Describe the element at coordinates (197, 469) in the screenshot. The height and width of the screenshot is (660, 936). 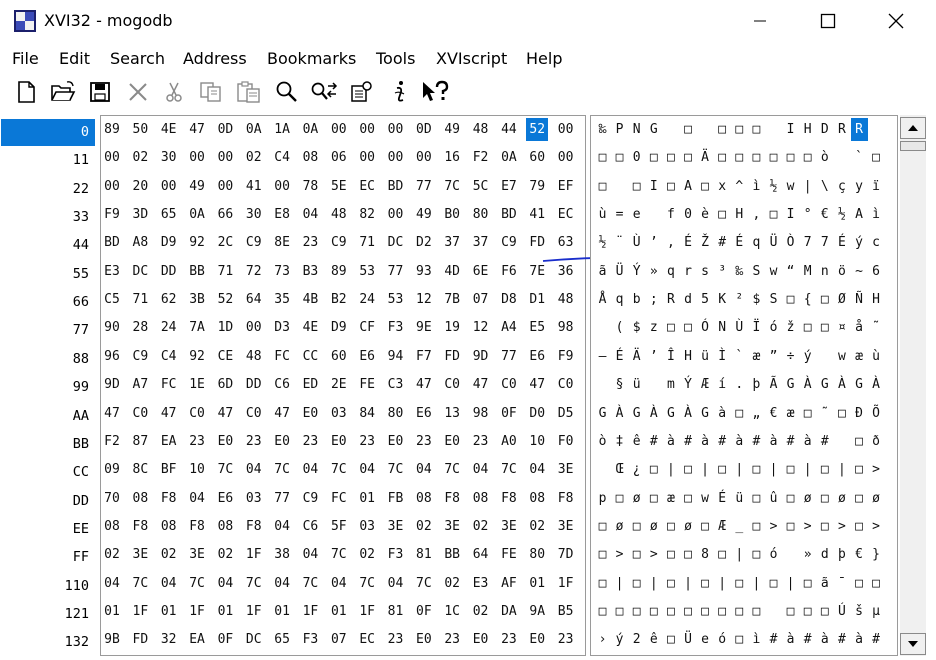
I see `hex-byte: 10` at that location.